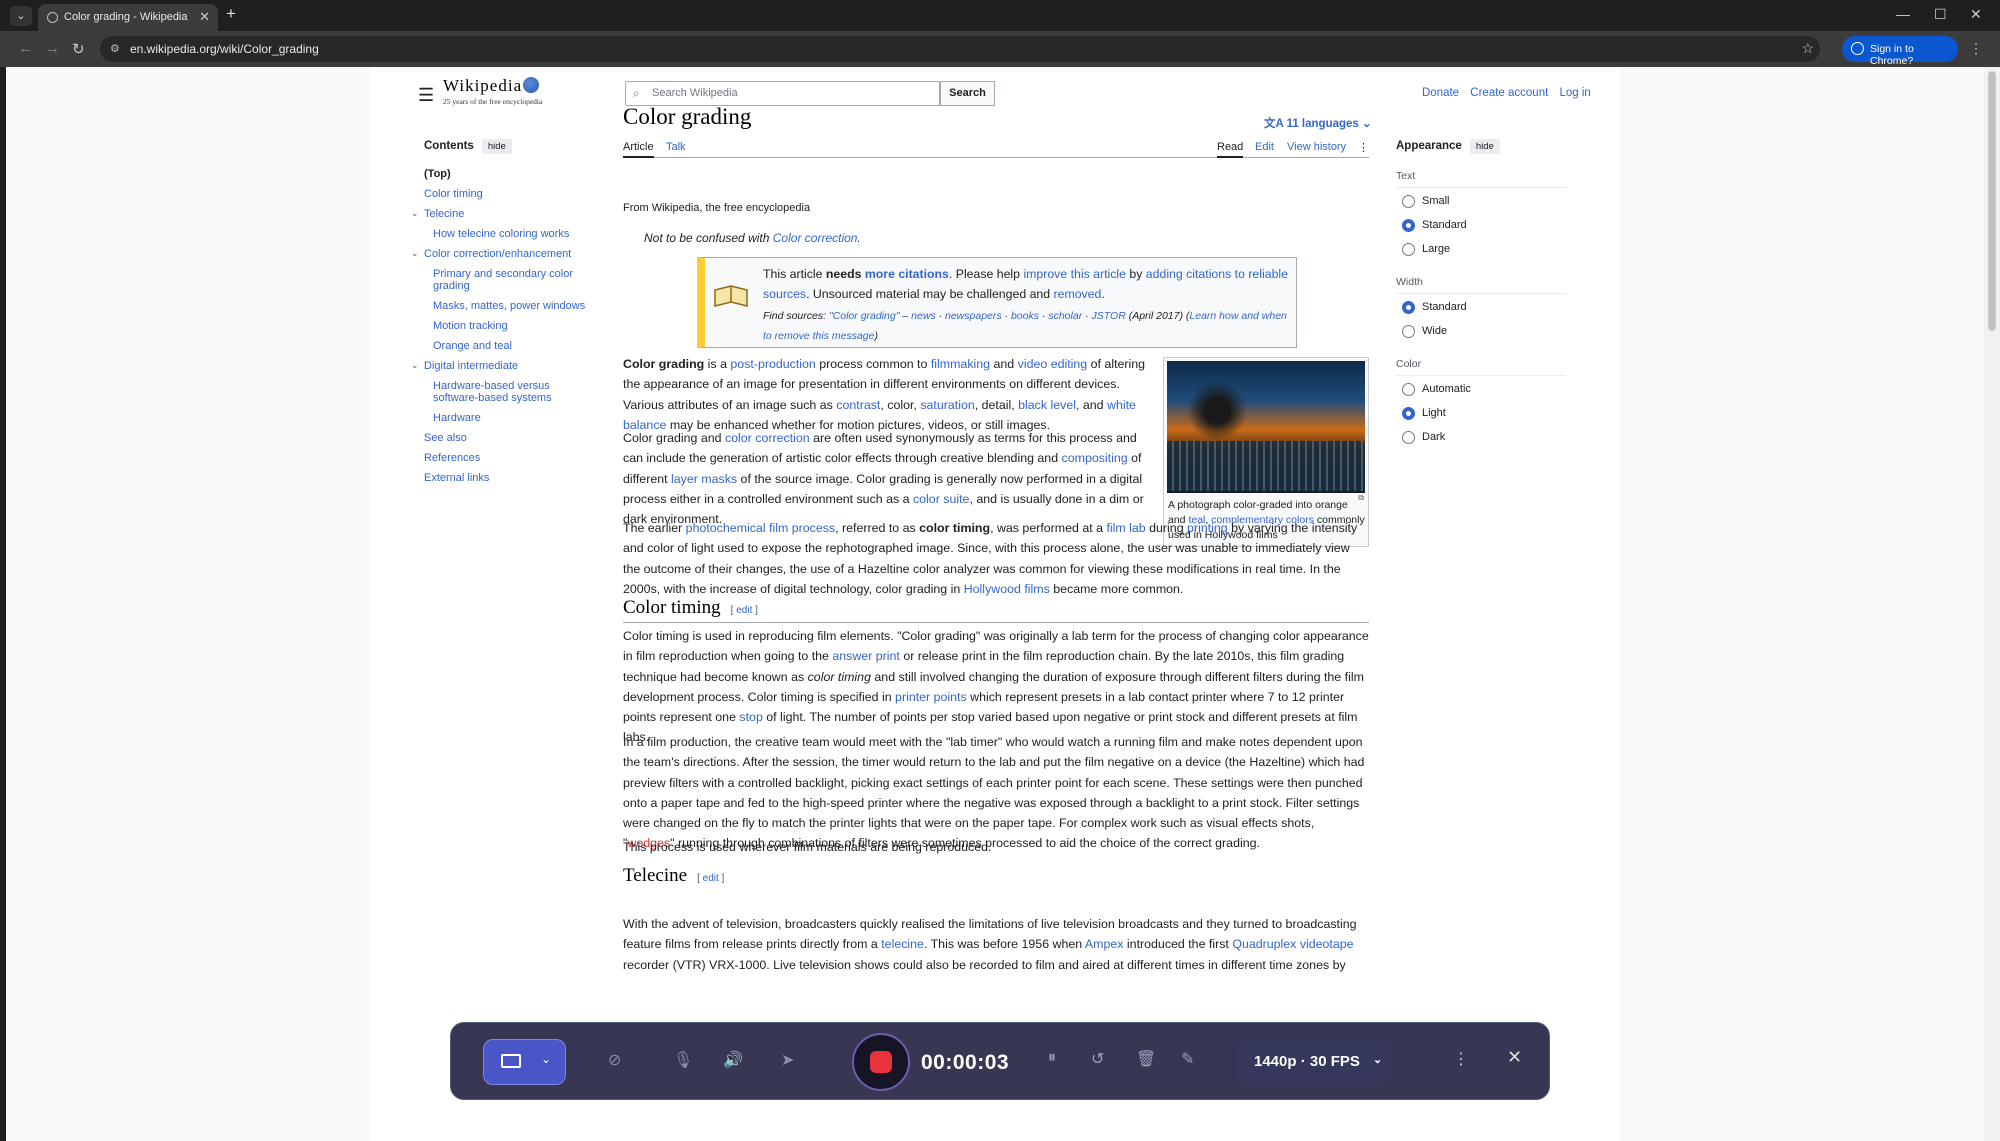  What do you see at coordinates (1481, 331) in the screenshot?
I see `width-option: Wide` at bounding box center [1481, 331].